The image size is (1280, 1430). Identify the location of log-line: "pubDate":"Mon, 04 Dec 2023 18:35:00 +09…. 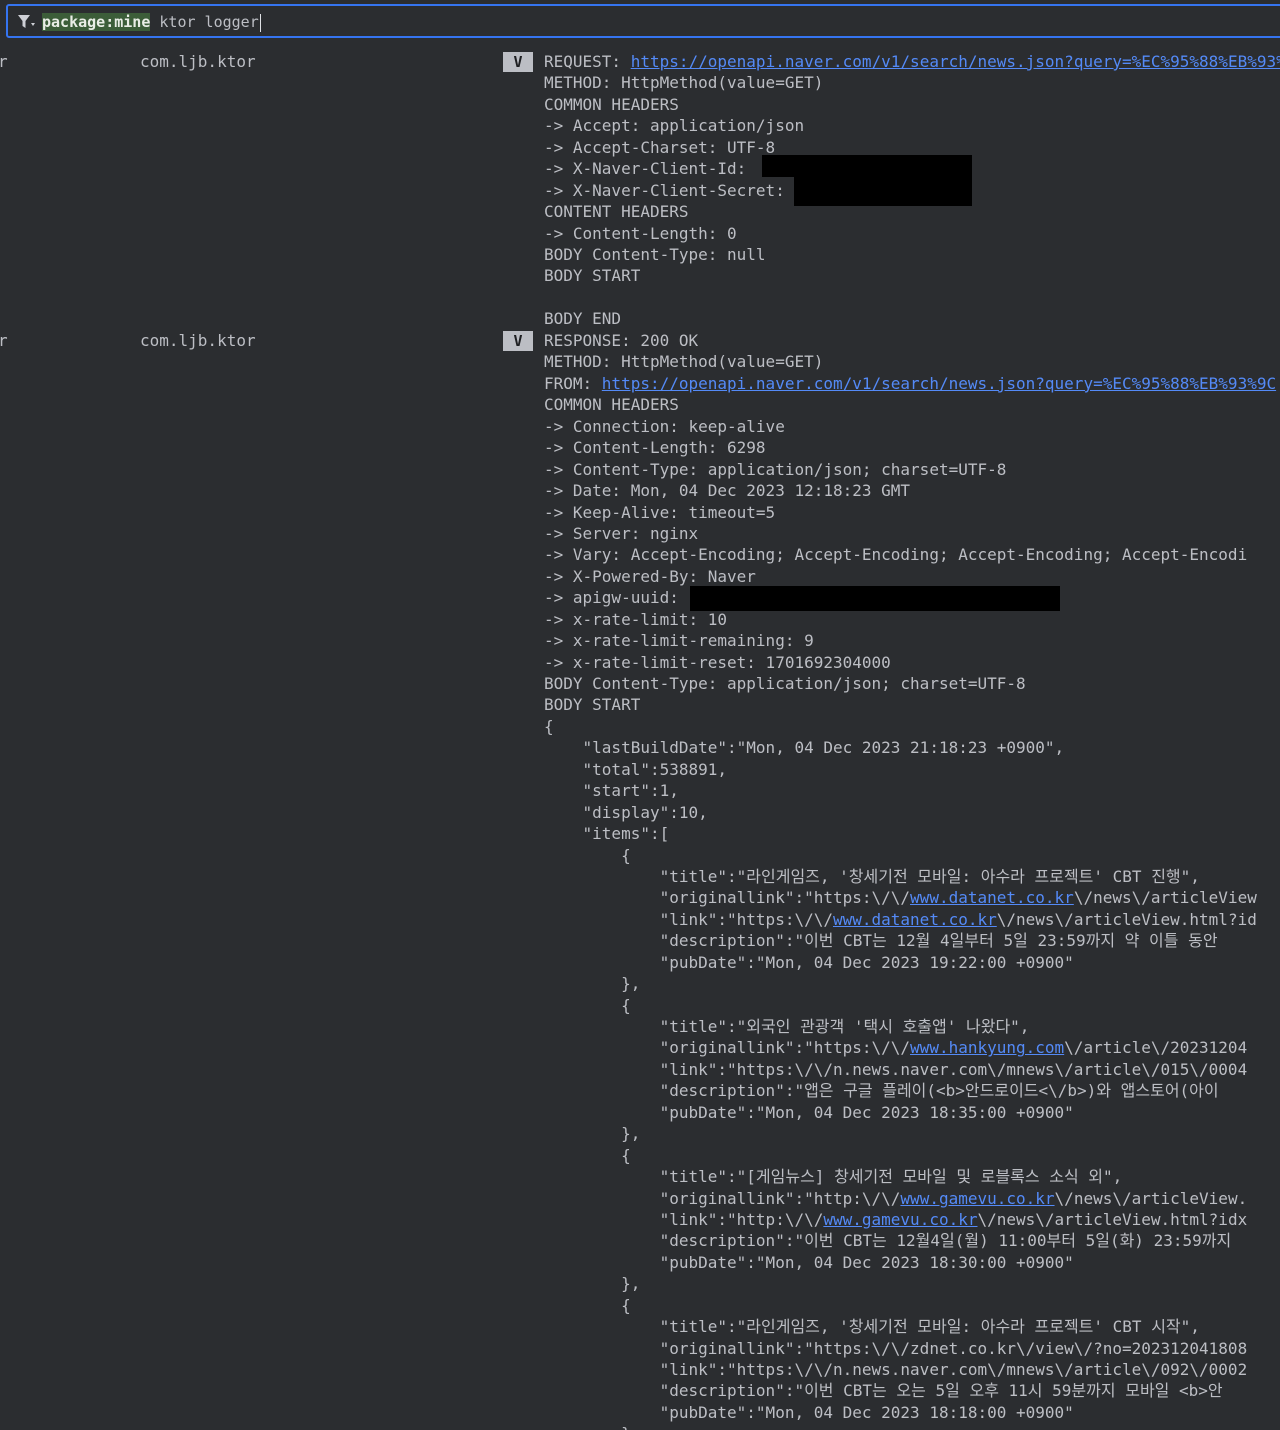
(809, 1112).